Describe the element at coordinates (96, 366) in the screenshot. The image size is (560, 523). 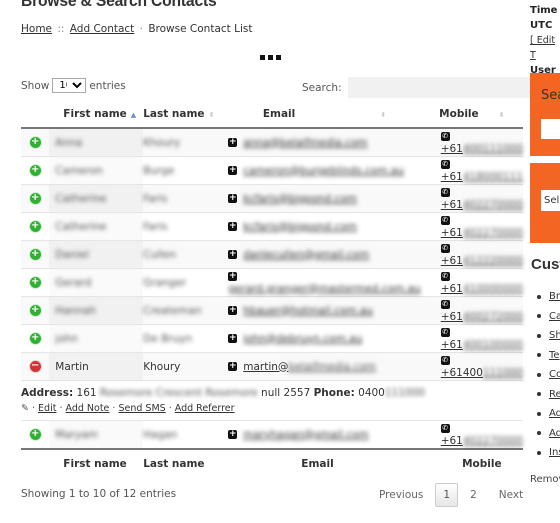
I see `cell-first-name: Martin` at that location.